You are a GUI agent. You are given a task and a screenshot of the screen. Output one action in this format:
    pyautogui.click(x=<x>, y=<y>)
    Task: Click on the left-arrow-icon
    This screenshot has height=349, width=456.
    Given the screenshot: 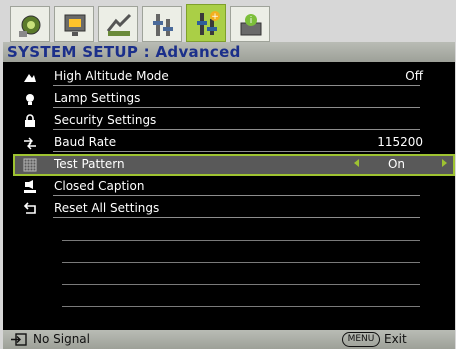 What is the action you would take?
    pyautogui.click(x=356, y=163)
    